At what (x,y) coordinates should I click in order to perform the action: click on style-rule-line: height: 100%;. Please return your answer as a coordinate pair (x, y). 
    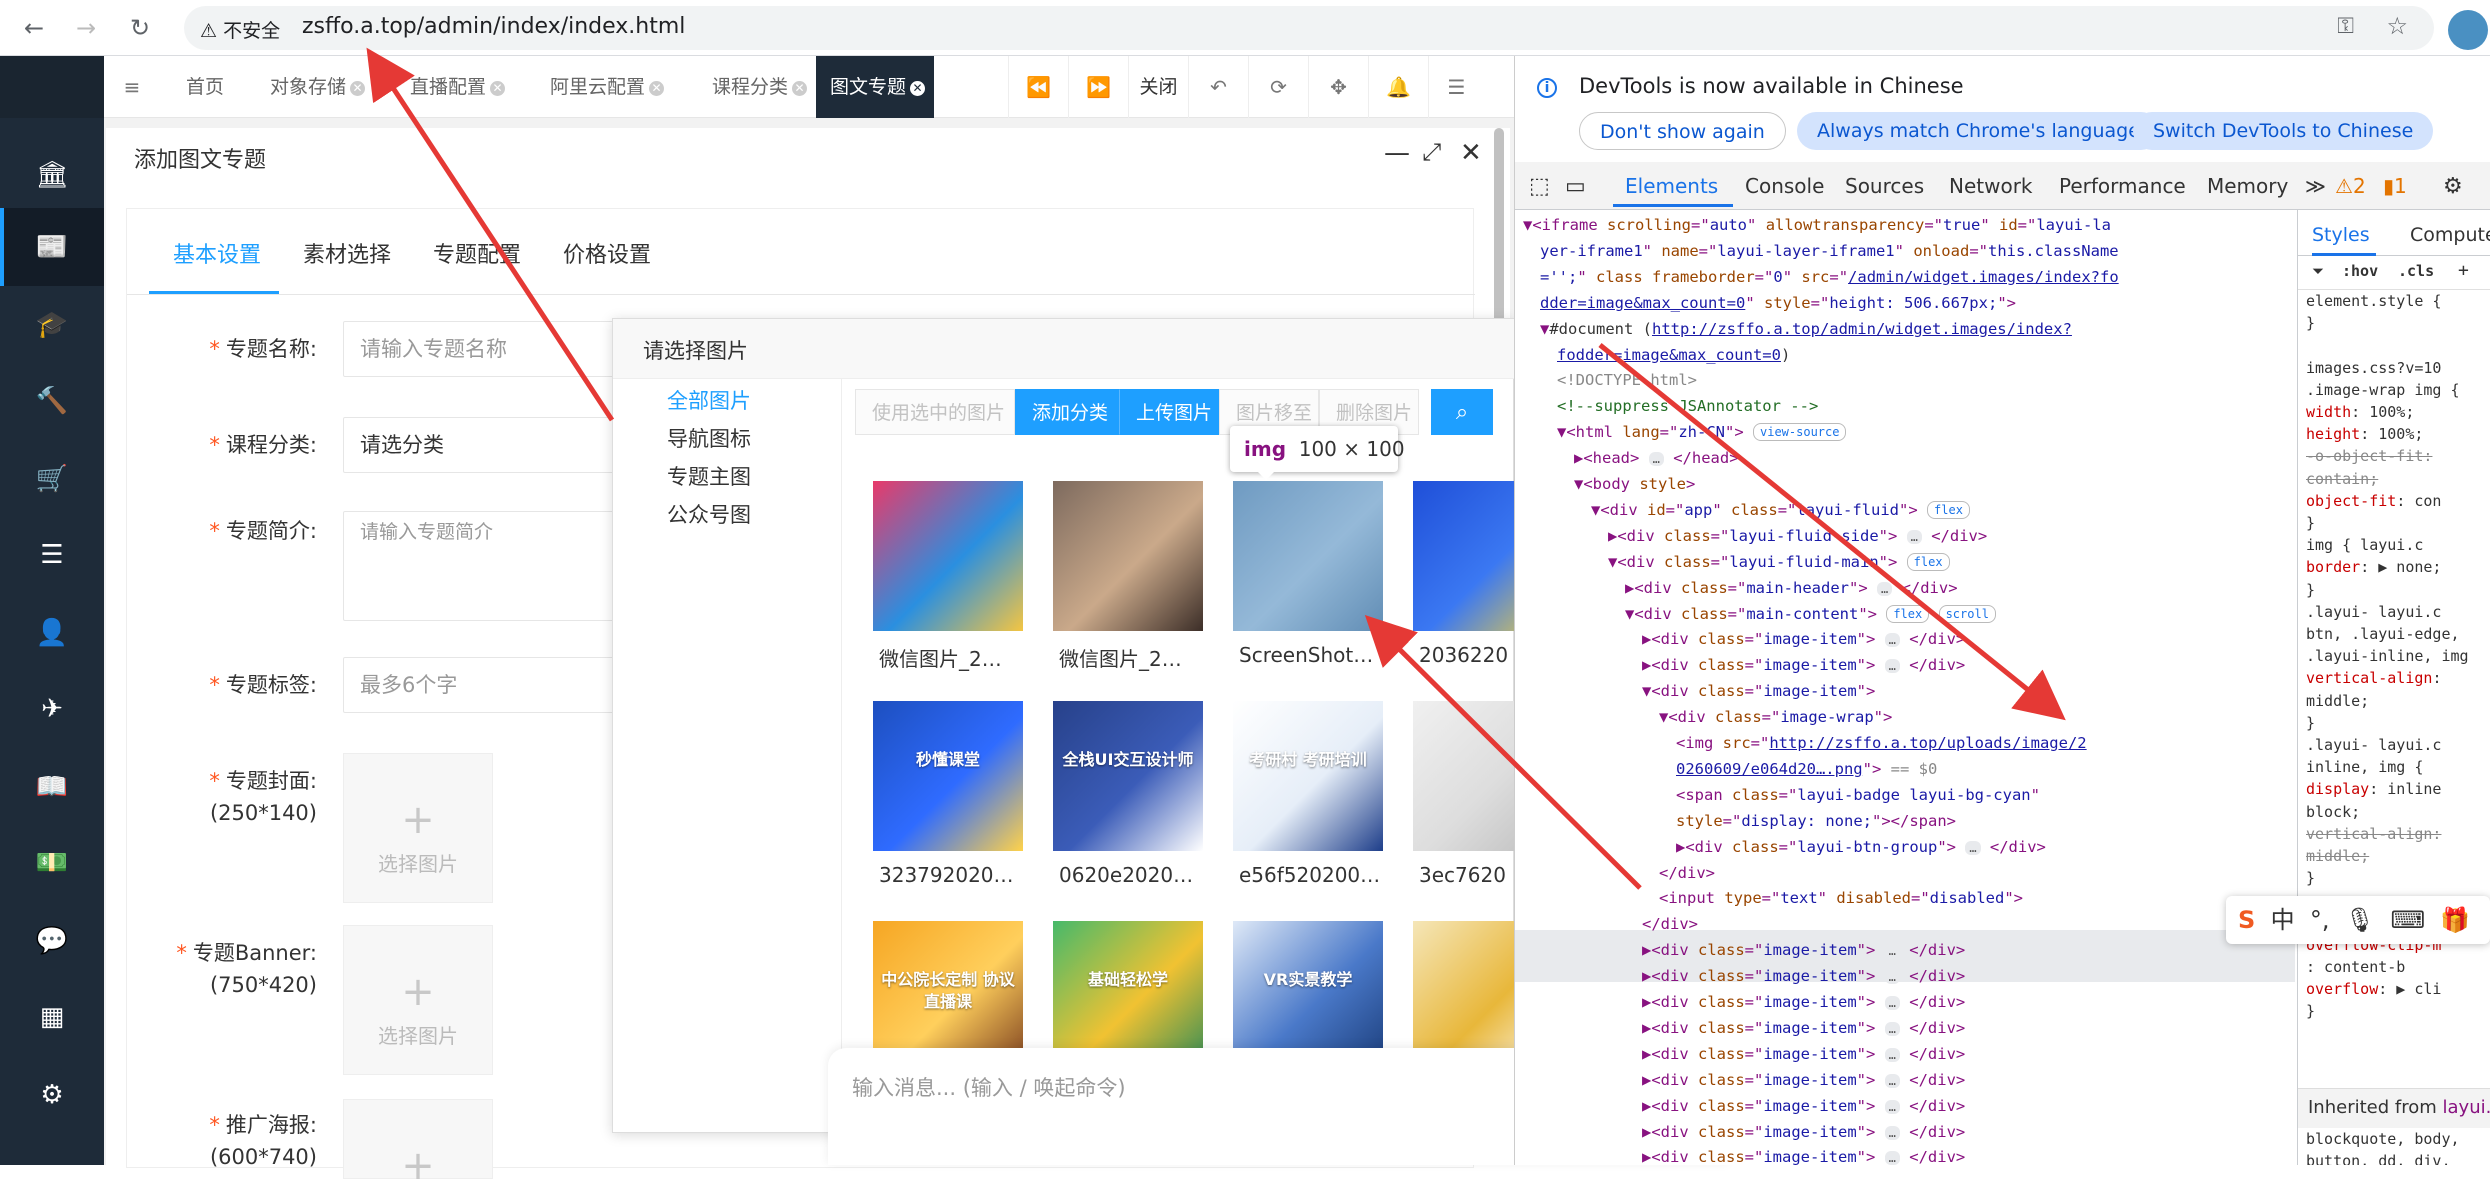
    Looking at the image, I should click on (2364, 434).